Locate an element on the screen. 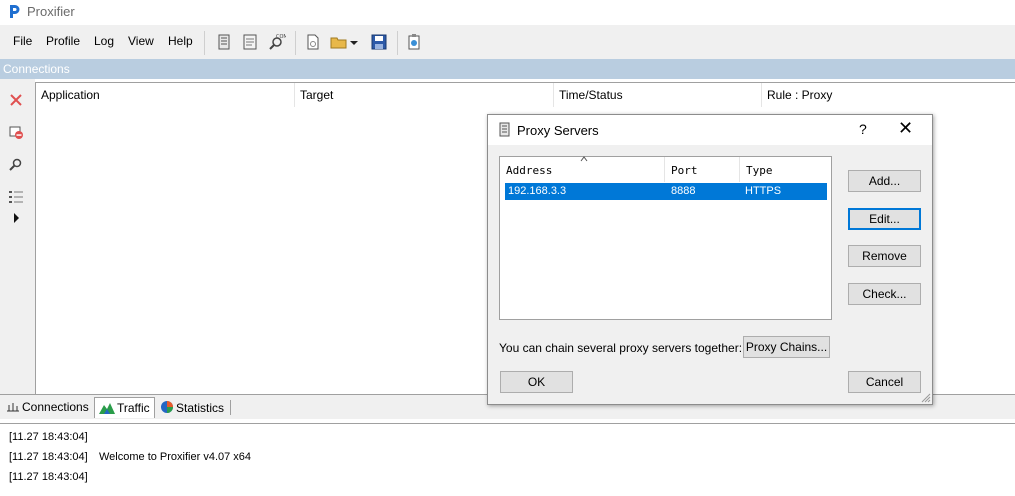  proxifier-logo-icon is located at coordinates (15, 11).